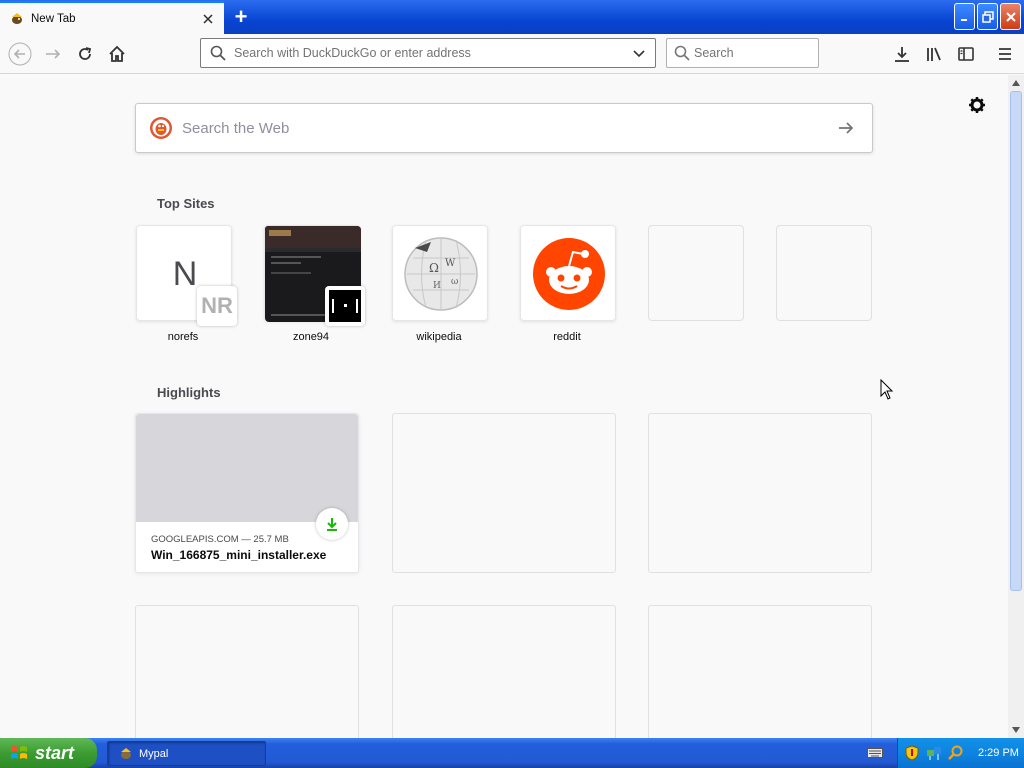 The height and width of the screenshot is (768, 1024). I want to click on download-icon, so click(332, 524).